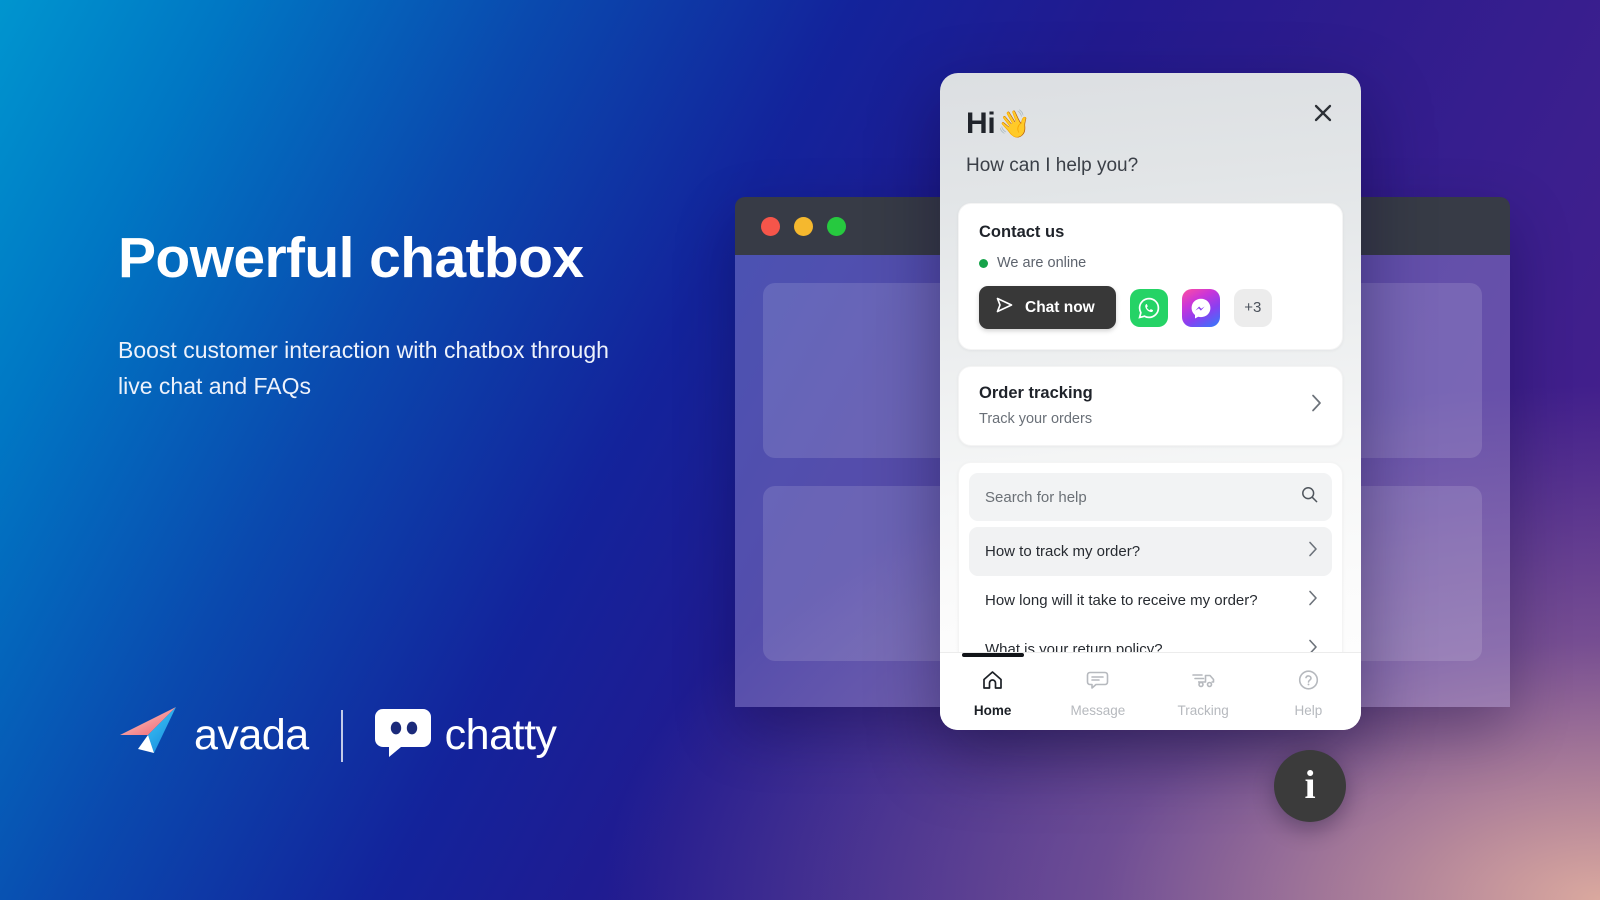  Describe the element at coordinates (251, 735) in the screenshot. I see `avada-wordmark: avada` at that location.